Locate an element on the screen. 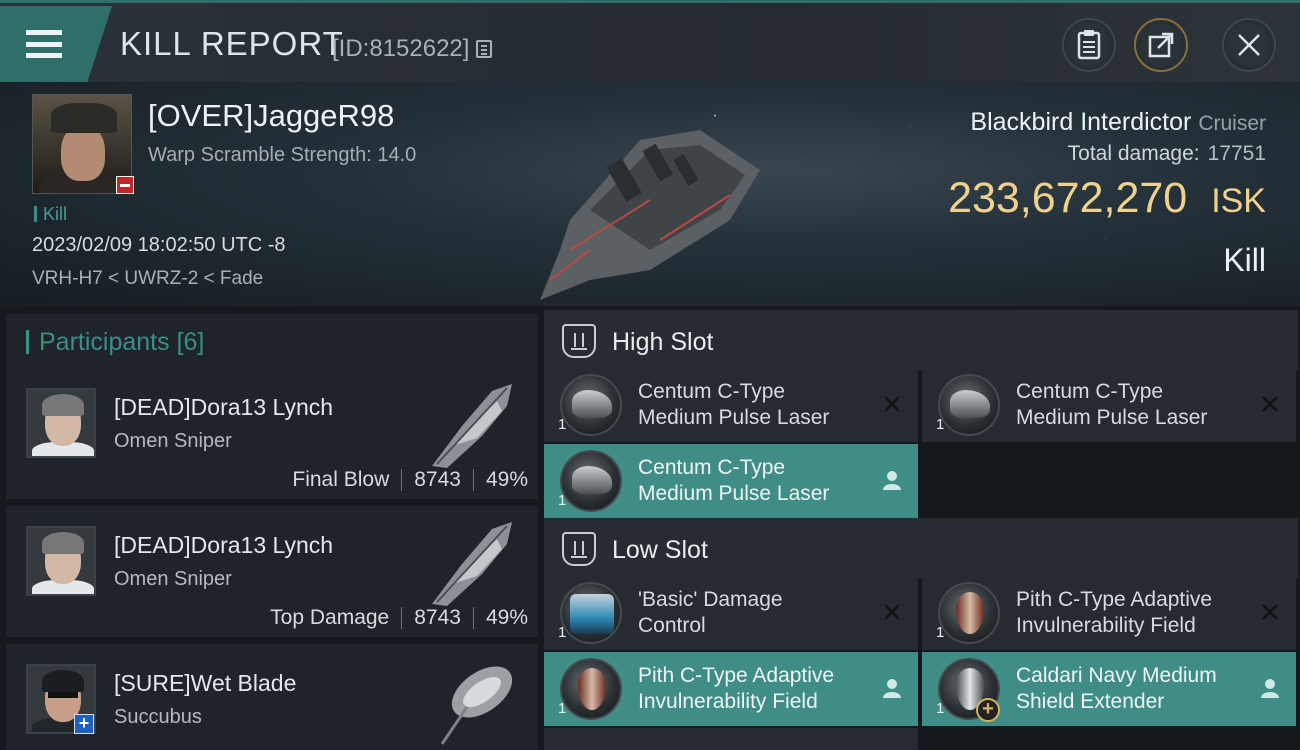  isk-amount: 233,672,270 is located at coordinates (1068, 198).